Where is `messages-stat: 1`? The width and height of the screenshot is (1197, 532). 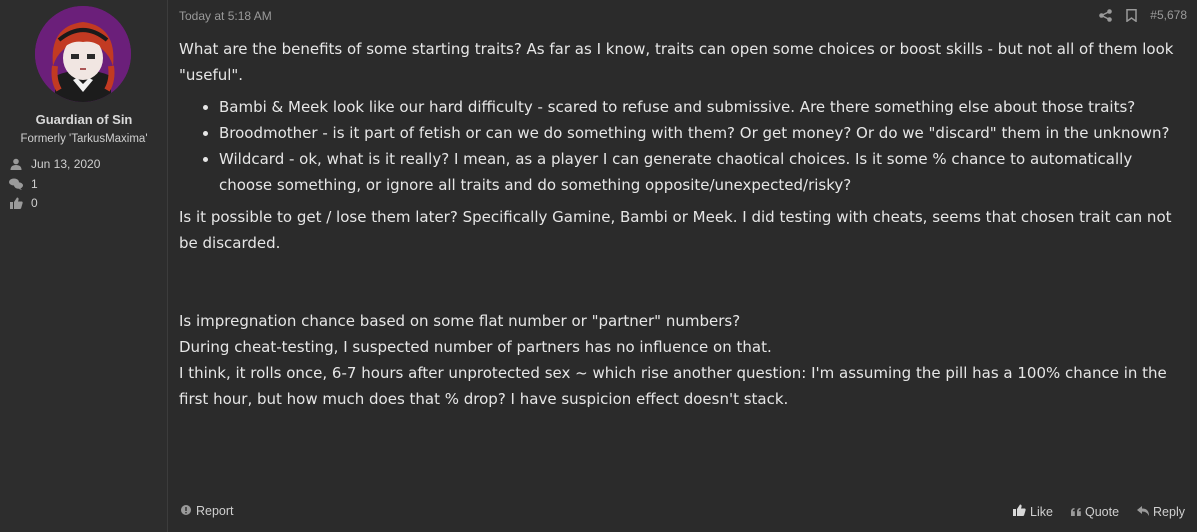 messages-stat: 1 is located at coordinates (23, 184).